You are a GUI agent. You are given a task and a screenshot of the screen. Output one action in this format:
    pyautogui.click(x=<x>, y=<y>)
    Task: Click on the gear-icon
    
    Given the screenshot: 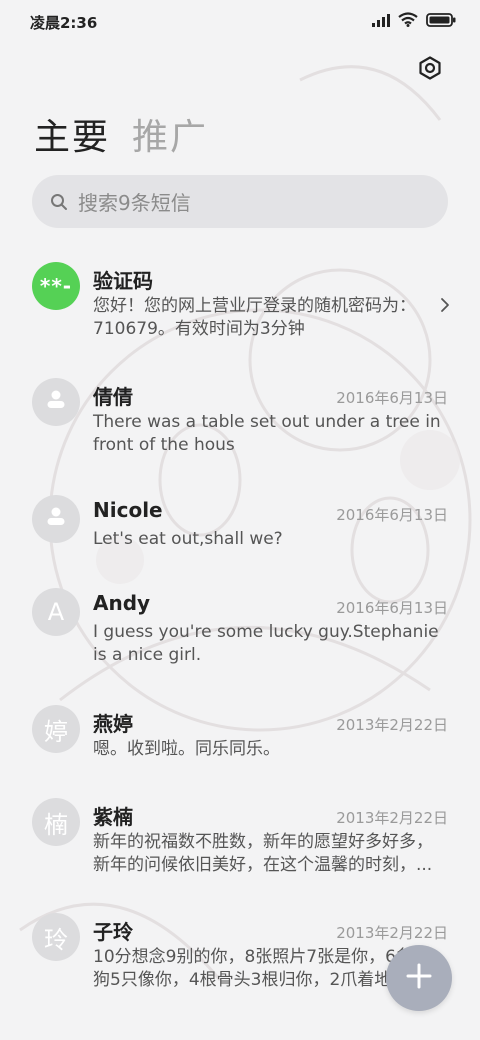 What is the action you would take?
    pyautogui.click(x=430, y=70)
    